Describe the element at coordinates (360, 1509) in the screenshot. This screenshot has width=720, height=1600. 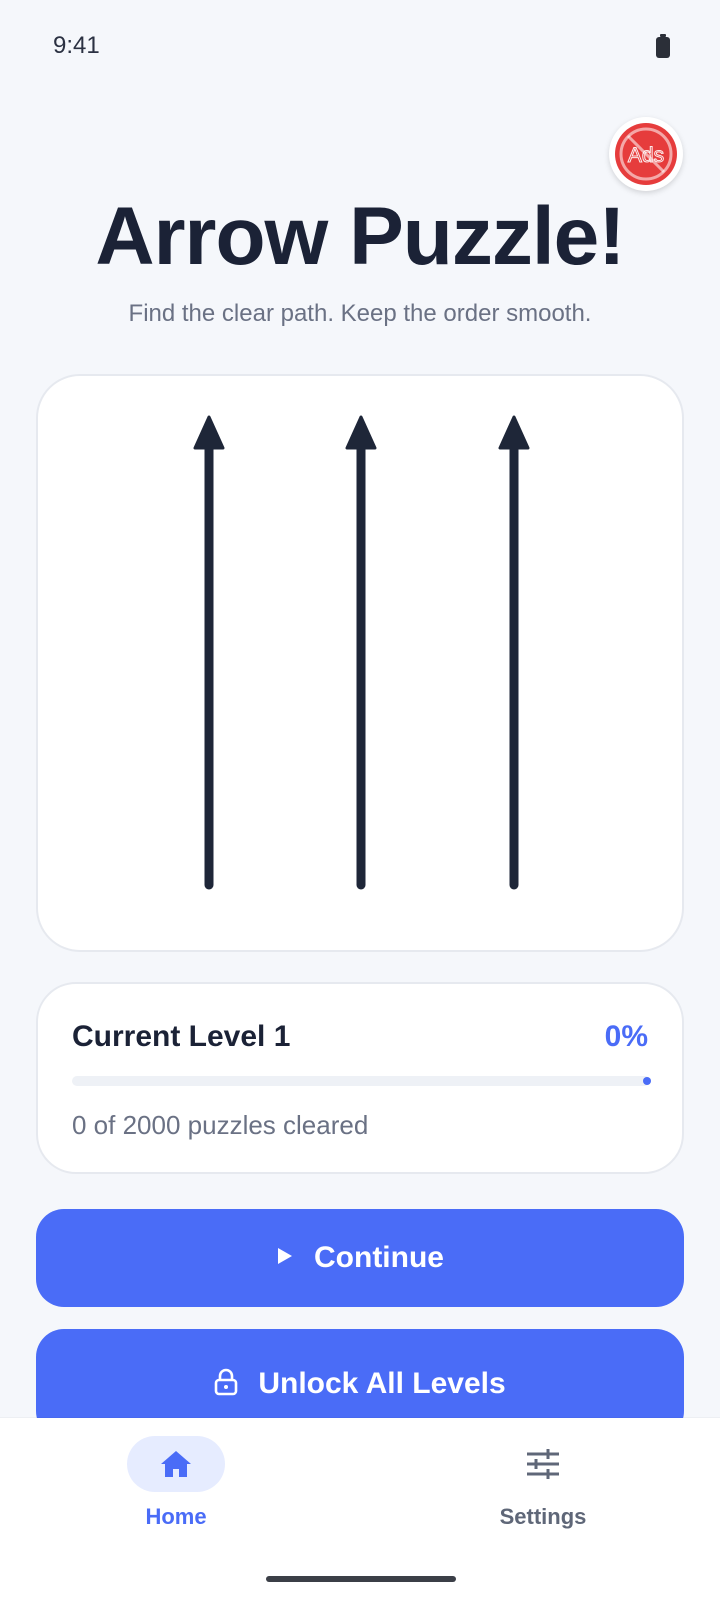
I see `bottom-navigation: Home Settings` at that location.